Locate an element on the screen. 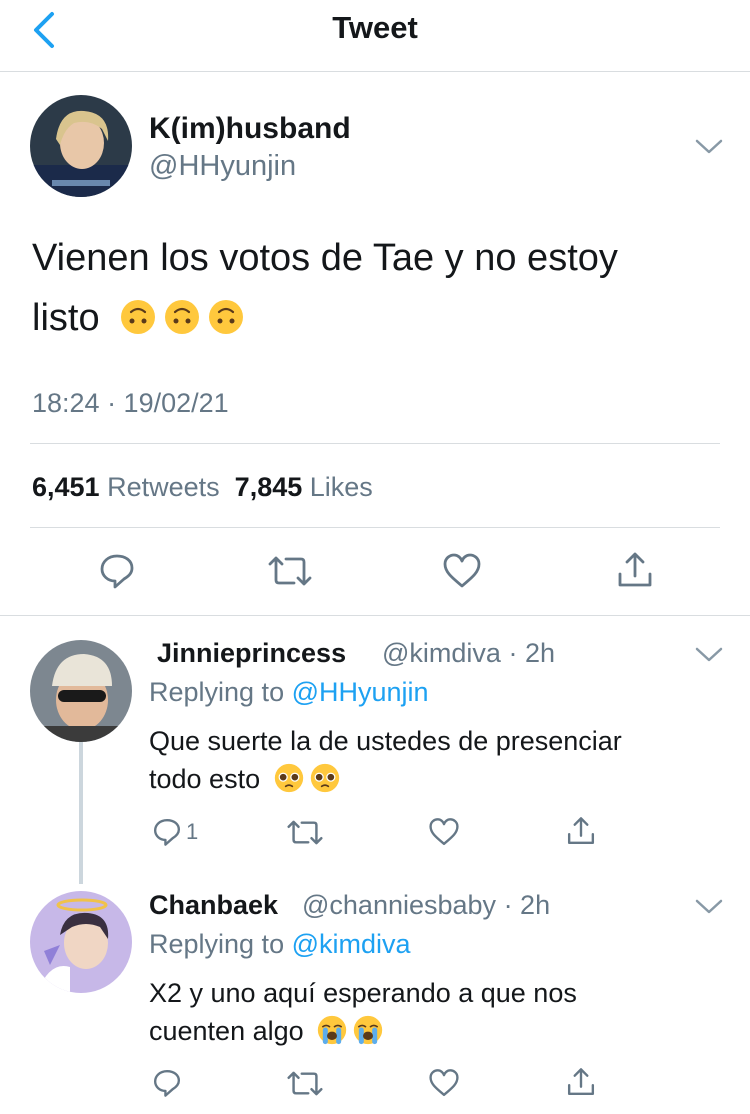 The height and width of the screenshot is (1114, 750). reply-count: 1 is located at coordinates (192, 831).